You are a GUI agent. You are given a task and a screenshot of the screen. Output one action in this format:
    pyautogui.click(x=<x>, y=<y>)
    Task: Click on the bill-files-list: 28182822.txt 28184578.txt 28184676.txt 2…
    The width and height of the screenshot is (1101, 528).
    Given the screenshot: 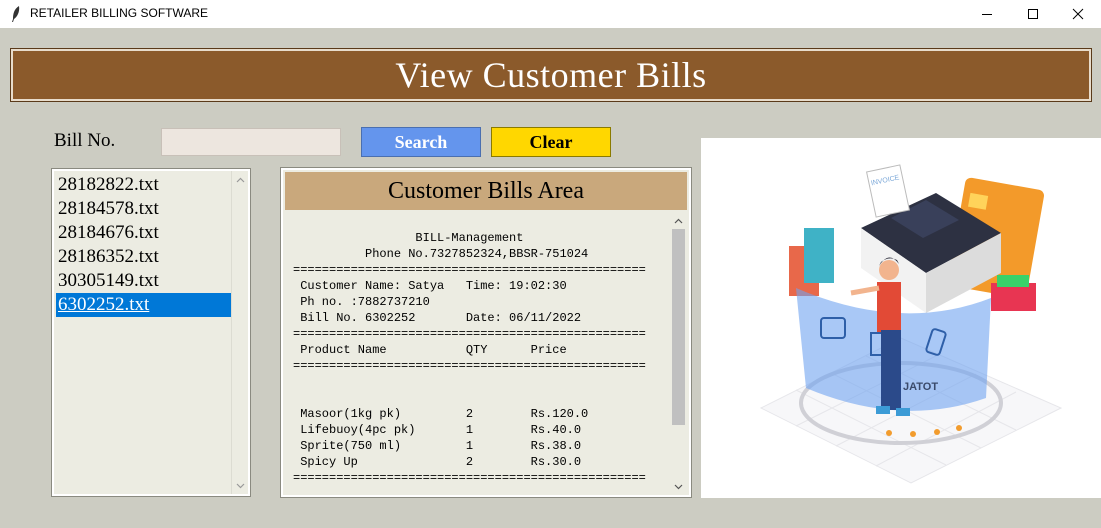 What is the action you would take?
    pyautogui.click(x=144, y=333)
    